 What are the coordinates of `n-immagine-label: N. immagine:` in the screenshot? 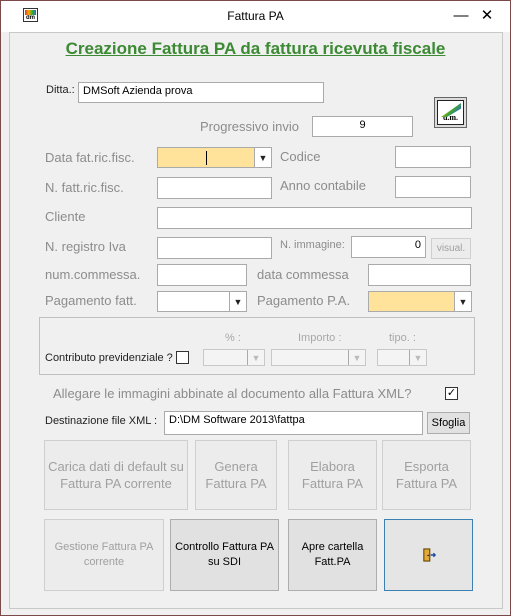 It's located at (312, 245).